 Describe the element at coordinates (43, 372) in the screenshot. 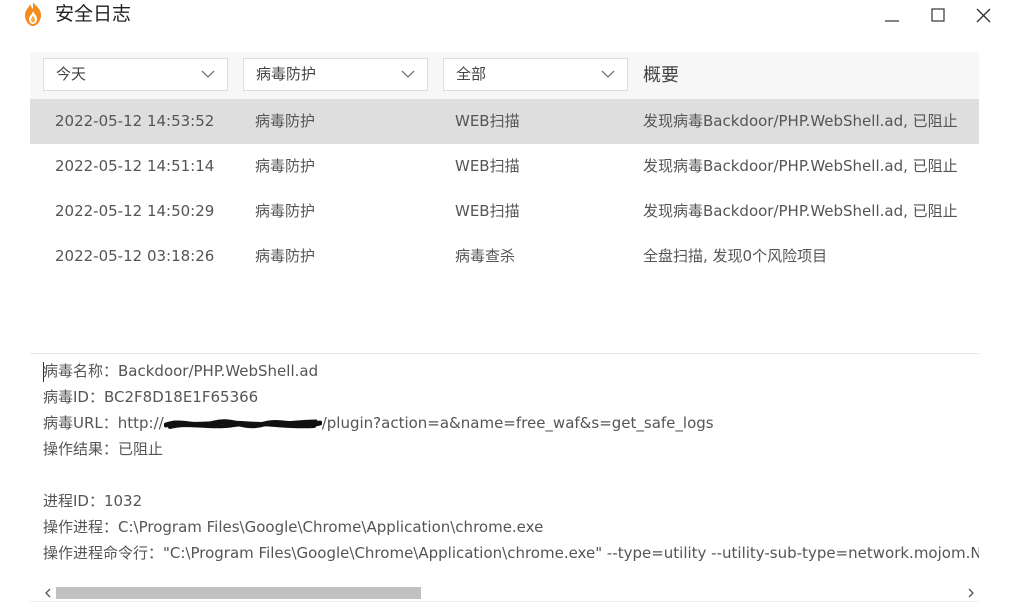

I see `text-cursor` at that location.